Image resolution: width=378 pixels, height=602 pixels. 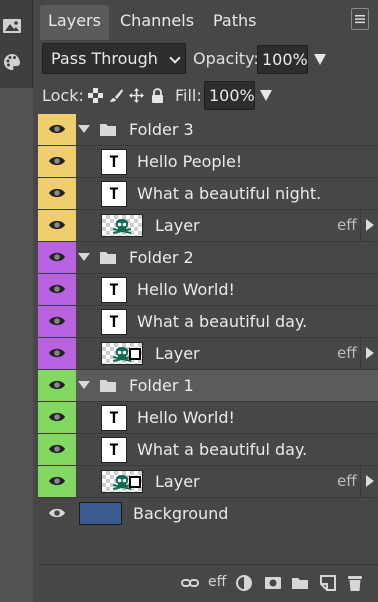 I want to click on layer-row: T What a beautiful night., so click(x=208, y=194).